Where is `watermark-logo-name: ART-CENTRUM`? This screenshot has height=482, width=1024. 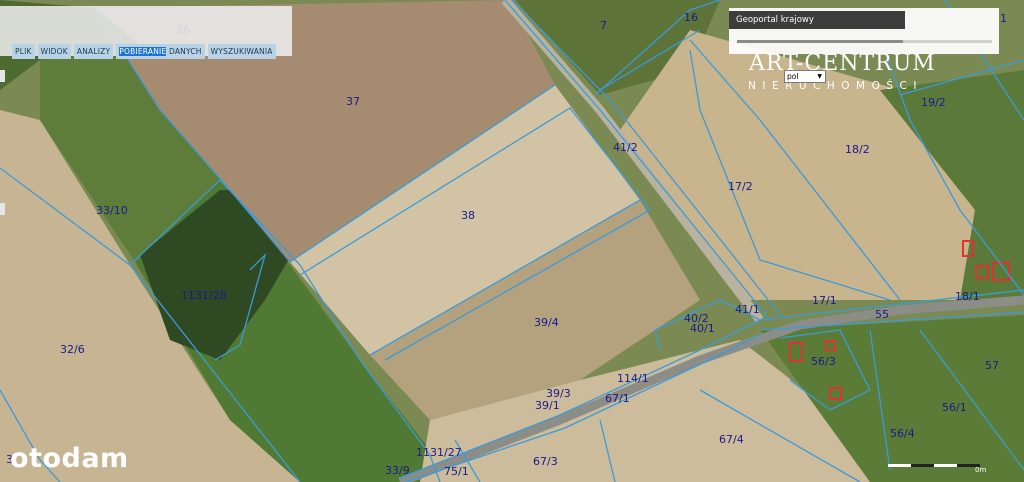 watermark-logo-name: ART-CENTRUM is located at coordinates (842, 63).